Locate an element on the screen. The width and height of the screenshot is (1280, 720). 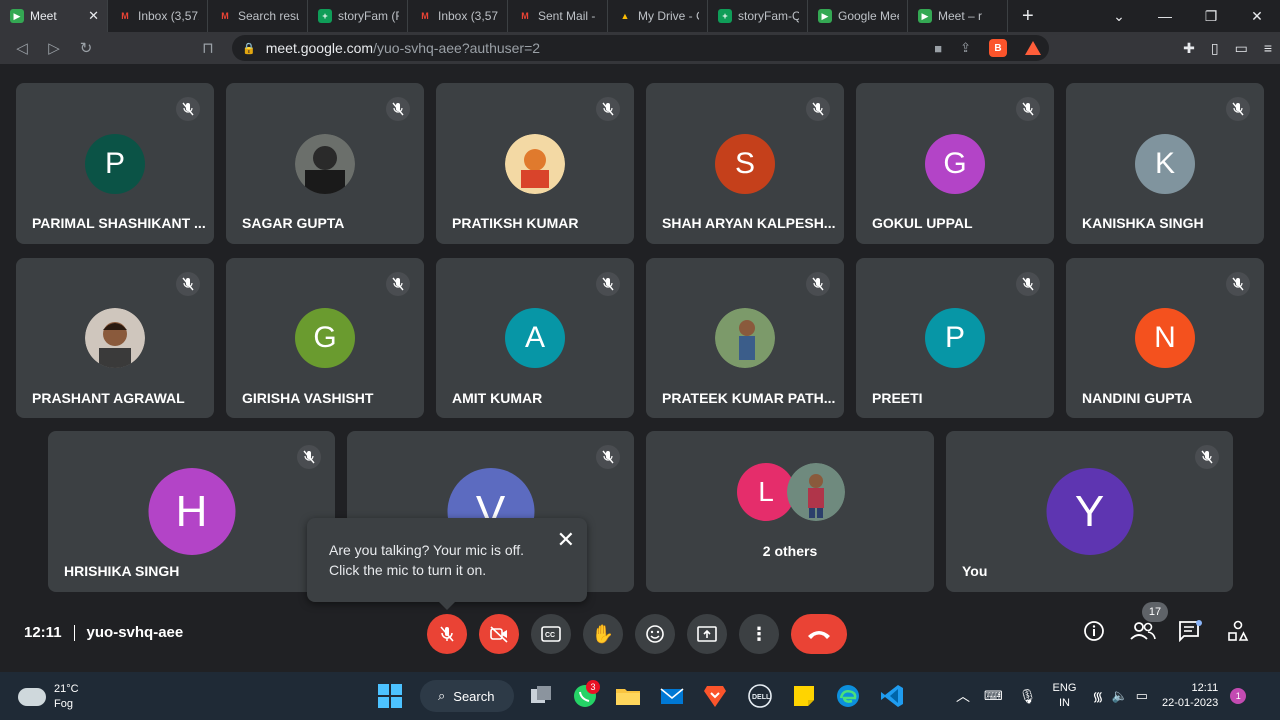
keyboard-icon: ⌨ is located at coordinates (993, 696).